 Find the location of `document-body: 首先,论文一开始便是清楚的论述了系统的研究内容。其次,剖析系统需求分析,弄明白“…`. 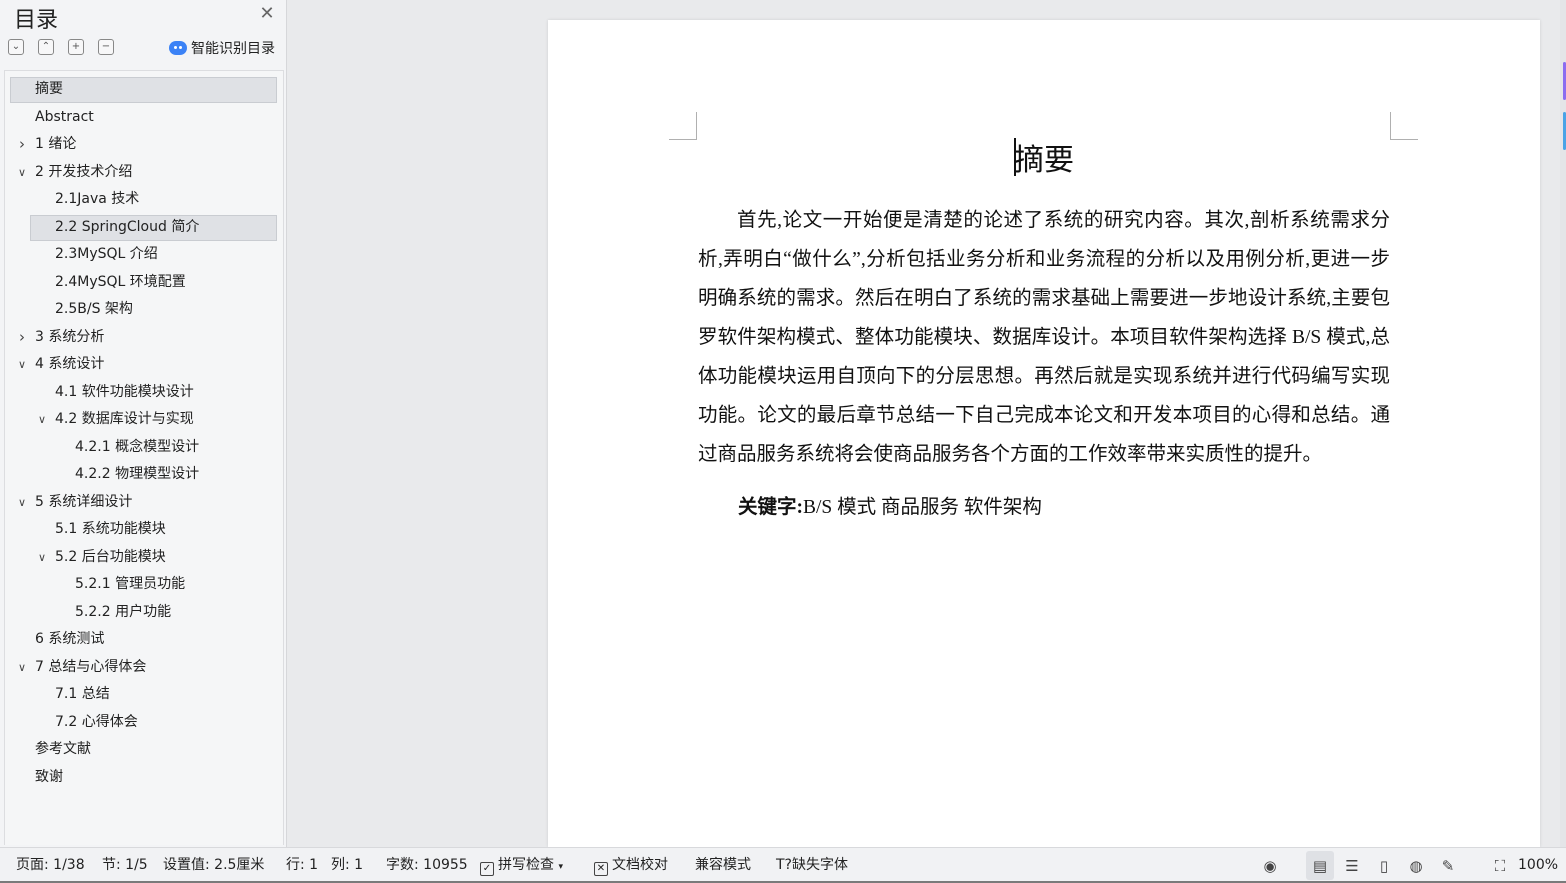

document-body: 首先,论文一开始便是清楚的论述了系统的研究内容。其次,剖析系统需求分析,弄明白“… is located at coordinates (1044, 337).